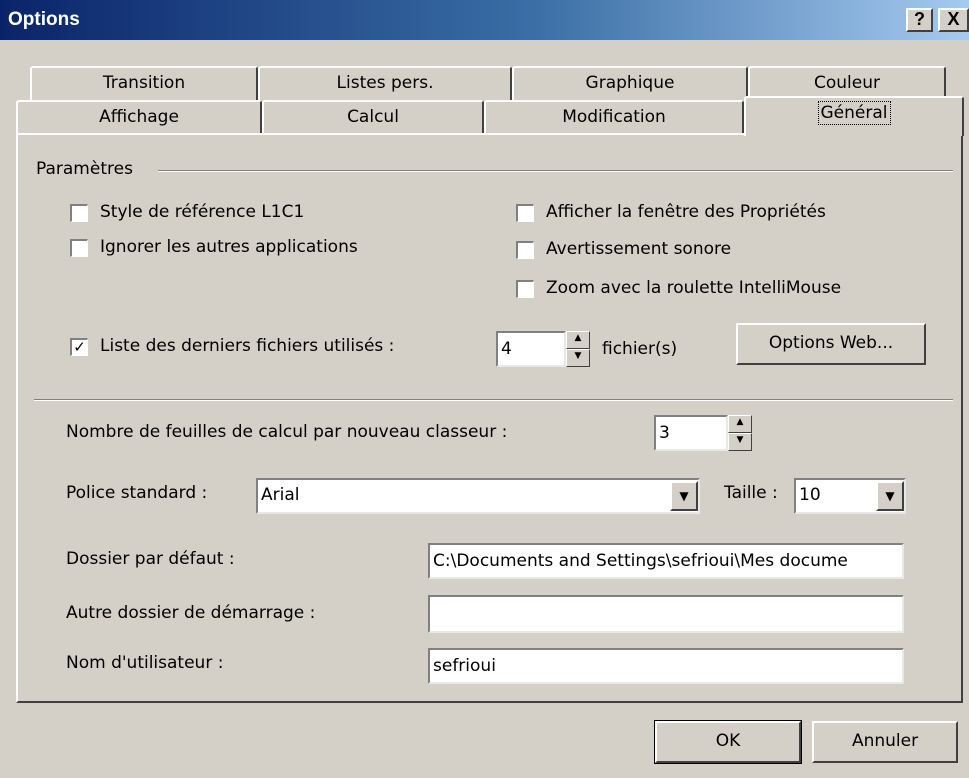 The width and height of the screenshot is (969, 778). What do you see at coordinates (373, 118) in the screenshot?
I see `tab-calcul: Calcul` at bounding box center [373, 118].